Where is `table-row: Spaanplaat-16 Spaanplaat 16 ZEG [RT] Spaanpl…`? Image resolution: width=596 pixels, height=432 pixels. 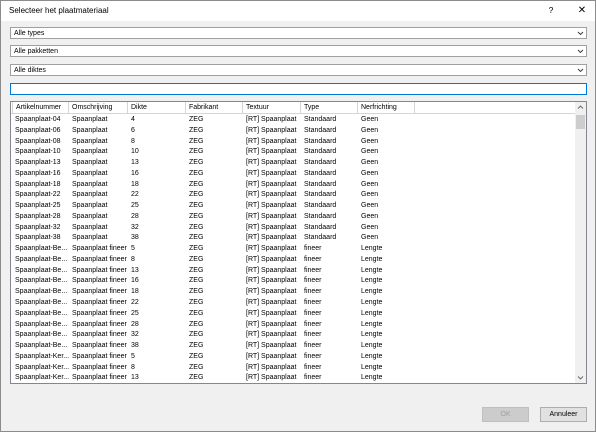
table-row: Spaanplaat-16 Spaanplaat 16 ZEG [RT] Spaanpl… is located at coordinates (293, 174).